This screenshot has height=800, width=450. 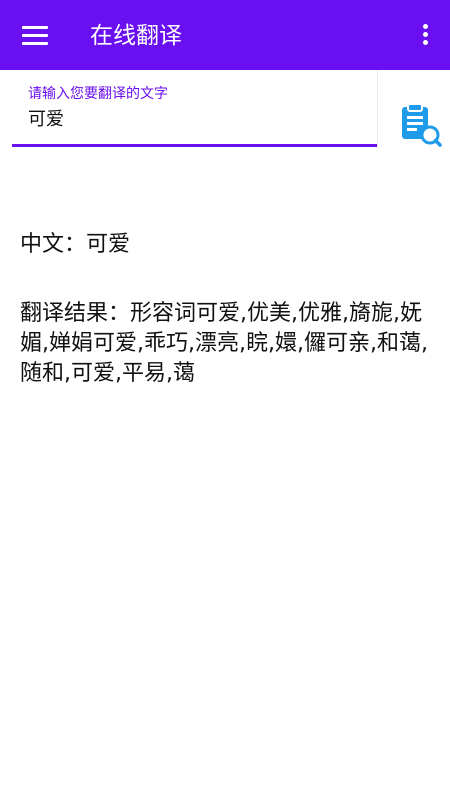 What do you see at coordinates (225, 245) in the screenshot?
I see `source-text-row: 中文：可爱` at bounding box center [225, 245].